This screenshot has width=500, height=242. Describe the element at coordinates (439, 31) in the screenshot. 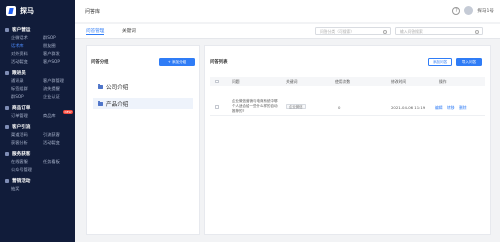

I see `keyword-search-input: 输入问答搜索` at that location.